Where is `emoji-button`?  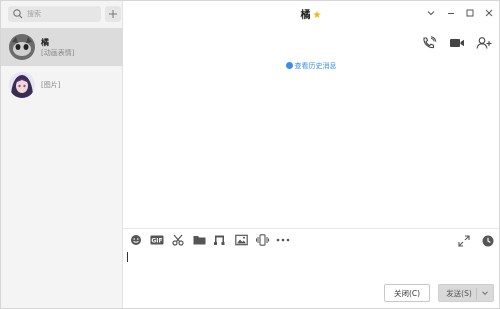 emoji-button is located at coordinates (136, 240).